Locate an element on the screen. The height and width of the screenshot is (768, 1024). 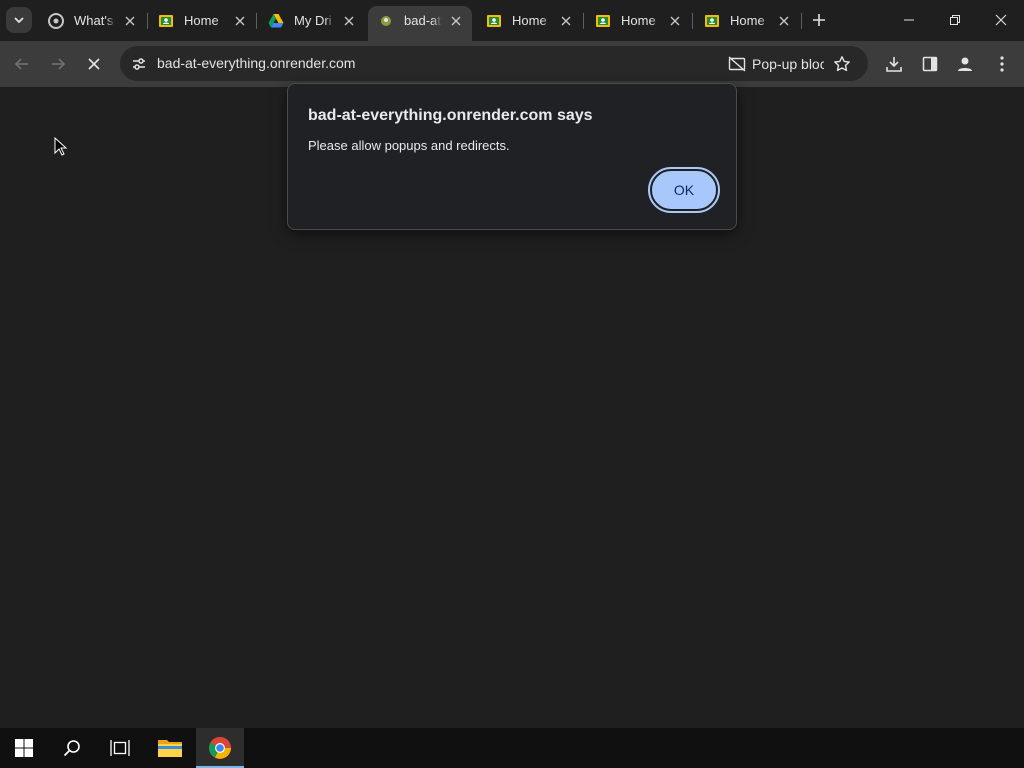
side-panel-button is located at coordinates (930, 64).